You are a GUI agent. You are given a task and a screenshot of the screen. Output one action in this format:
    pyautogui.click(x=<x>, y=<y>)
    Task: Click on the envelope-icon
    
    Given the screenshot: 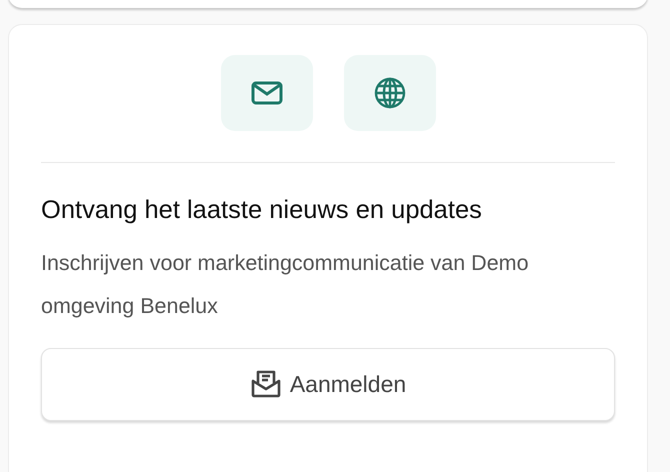 What is the action you would take?
    pyautogui.click(x=266, y=93)
    